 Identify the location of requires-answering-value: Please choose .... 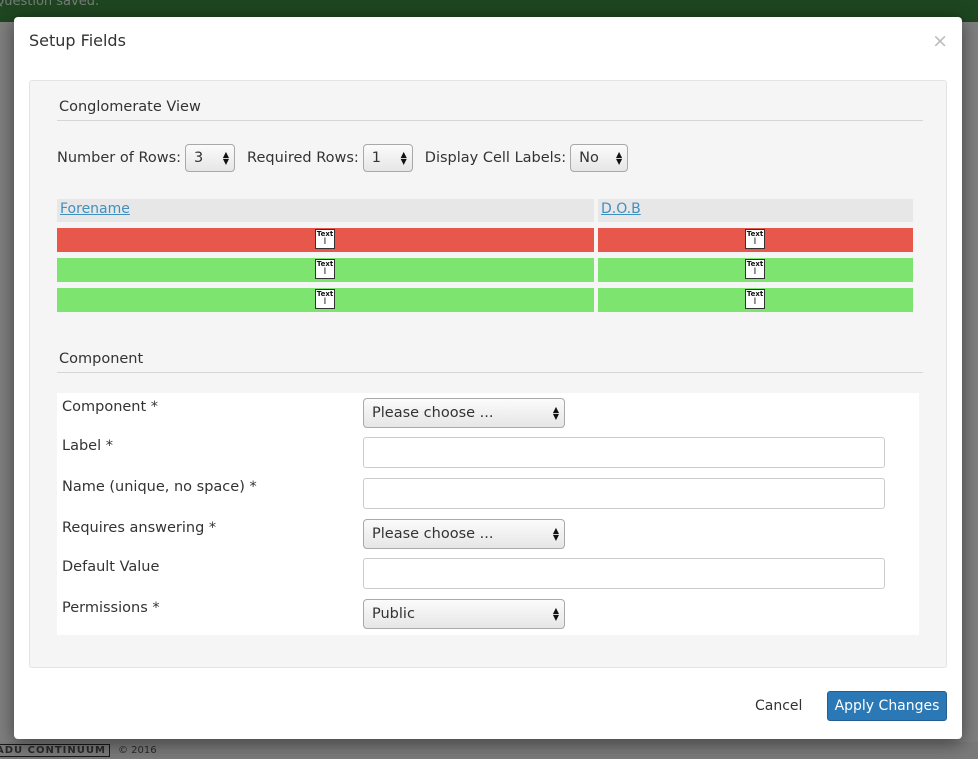
(433, 534).